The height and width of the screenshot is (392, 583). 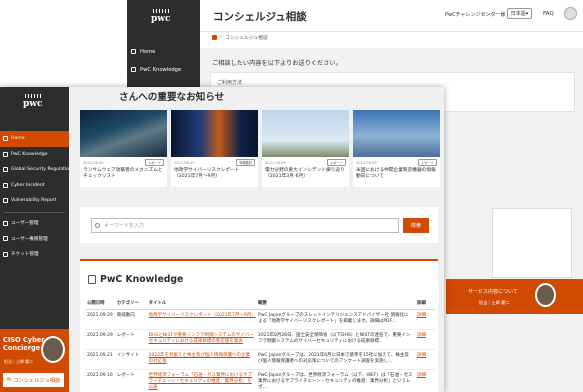 What do you see at coordinates (548, 14) in the screenshot?
I see `faq-link: FAQ` at bounding box center [548, 14].